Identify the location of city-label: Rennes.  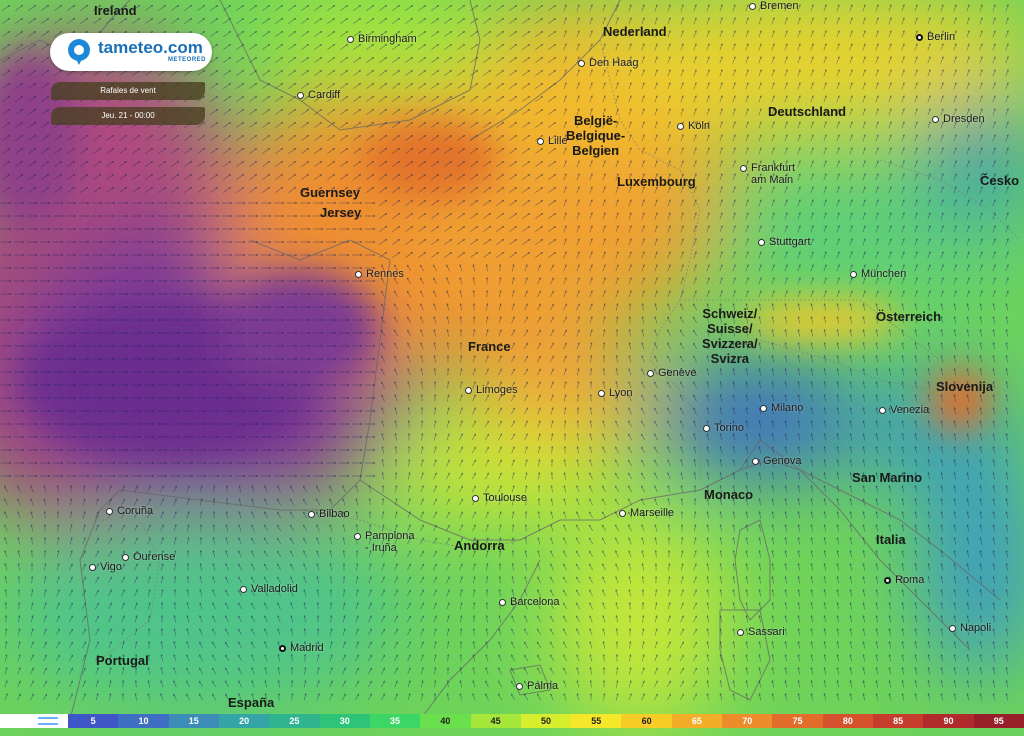
(379, 274).